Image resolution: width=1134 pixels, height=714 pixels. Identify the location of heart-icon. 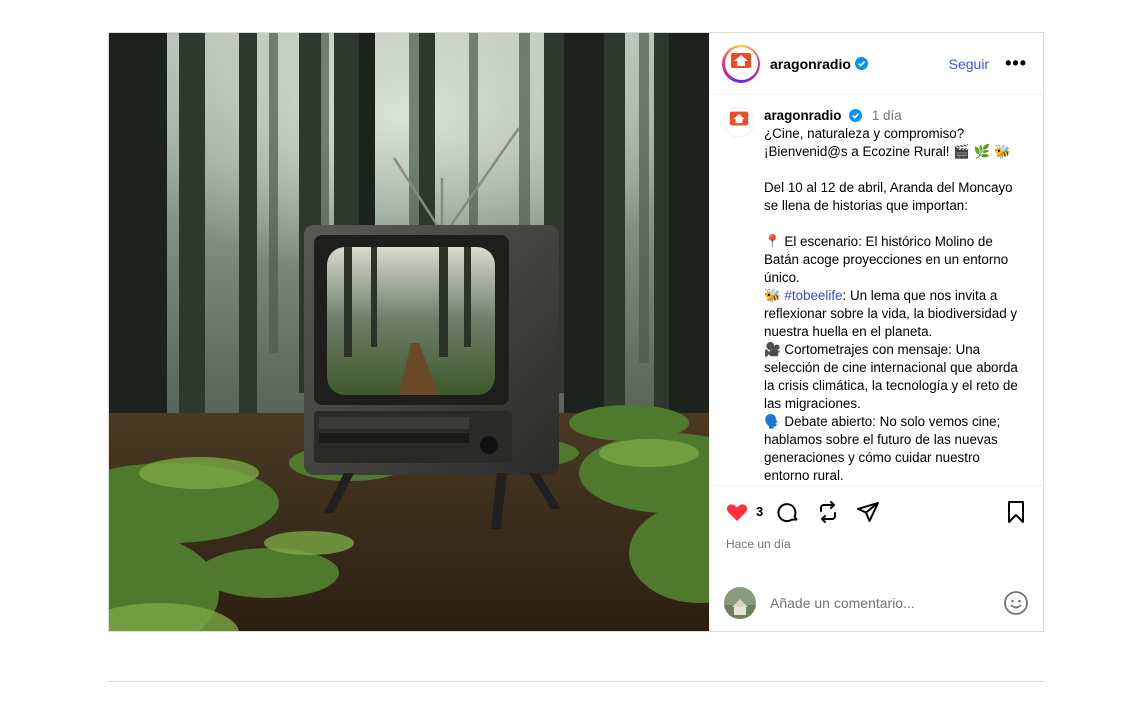
(737, 512).